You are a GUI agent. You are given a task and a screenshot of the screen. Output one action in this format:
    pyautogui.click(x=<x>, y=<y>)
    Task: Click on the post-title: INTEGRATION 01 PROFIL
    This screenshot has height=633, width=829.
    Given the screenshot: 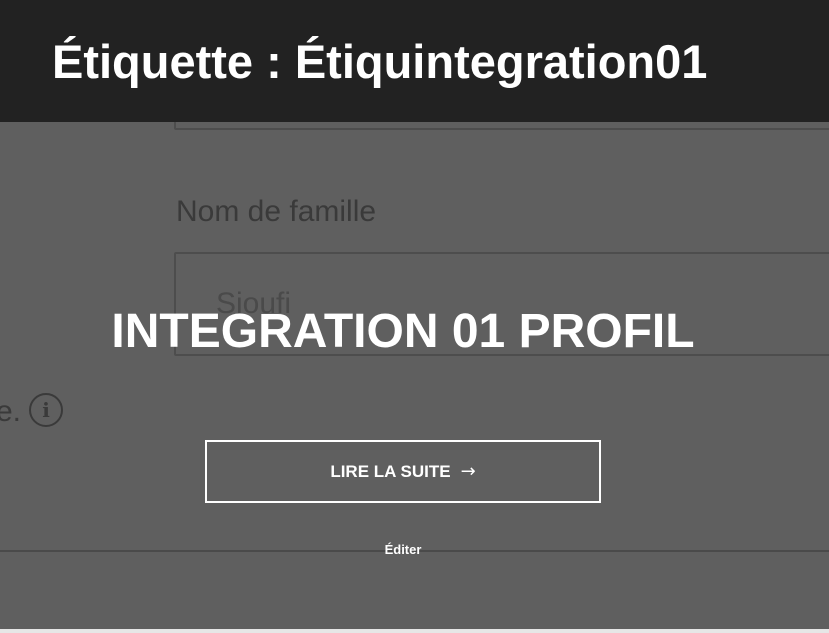 What is the action you would take?
    pyautogui.click(x=403, y=332)
    